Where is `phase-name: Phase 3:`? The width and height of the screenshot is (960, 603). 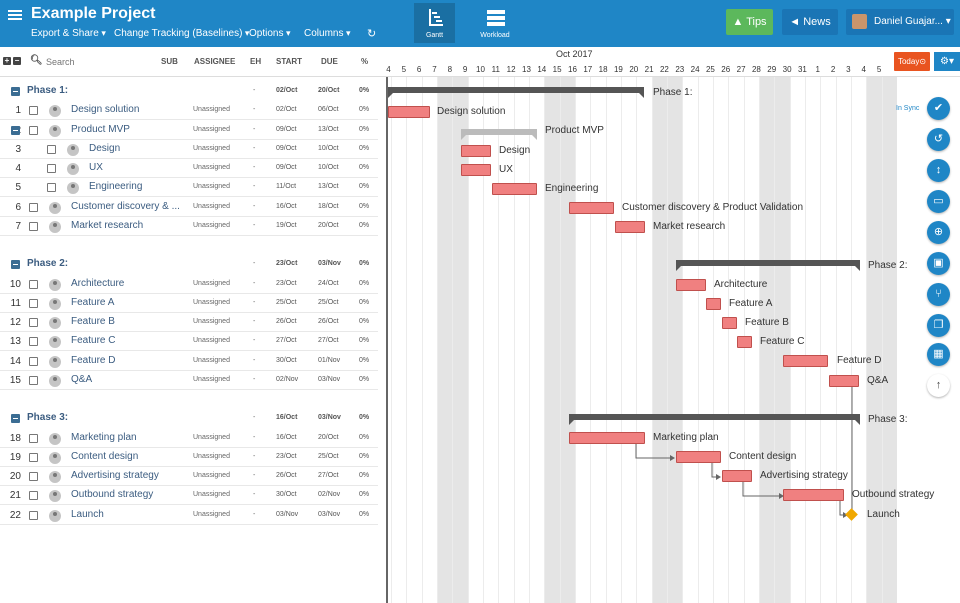
phase-name: Phase 3: is located at coordinates (47, 417).